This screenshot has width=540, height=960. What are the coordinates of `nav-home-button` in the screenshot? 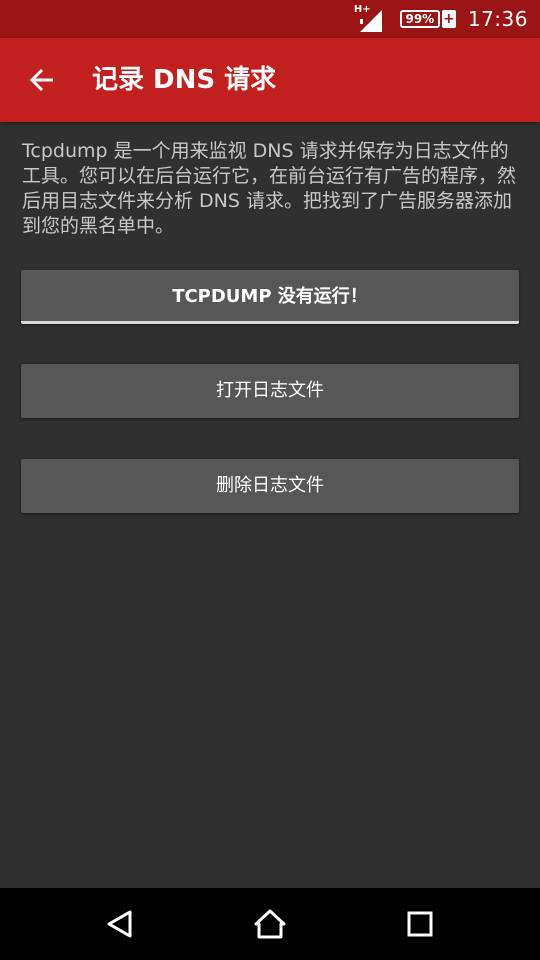 It's located at (270, 924).